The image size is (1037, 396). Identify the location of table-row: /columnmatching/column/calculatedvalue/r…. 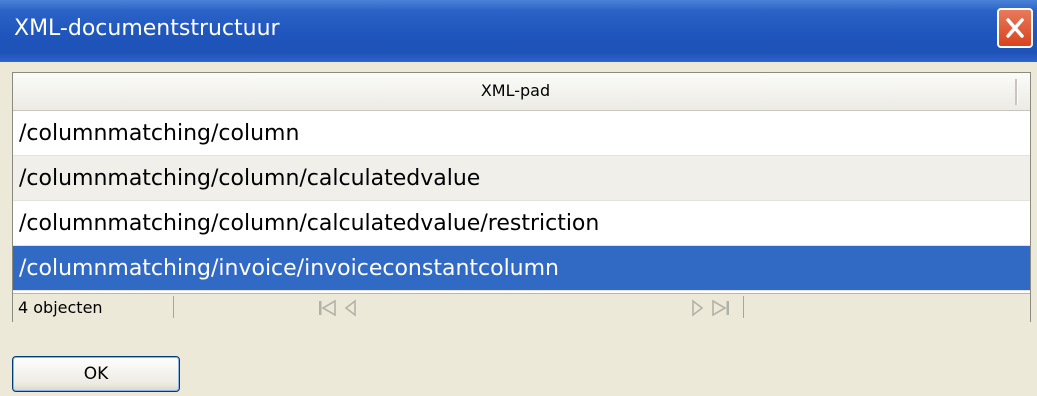
(521, 223).